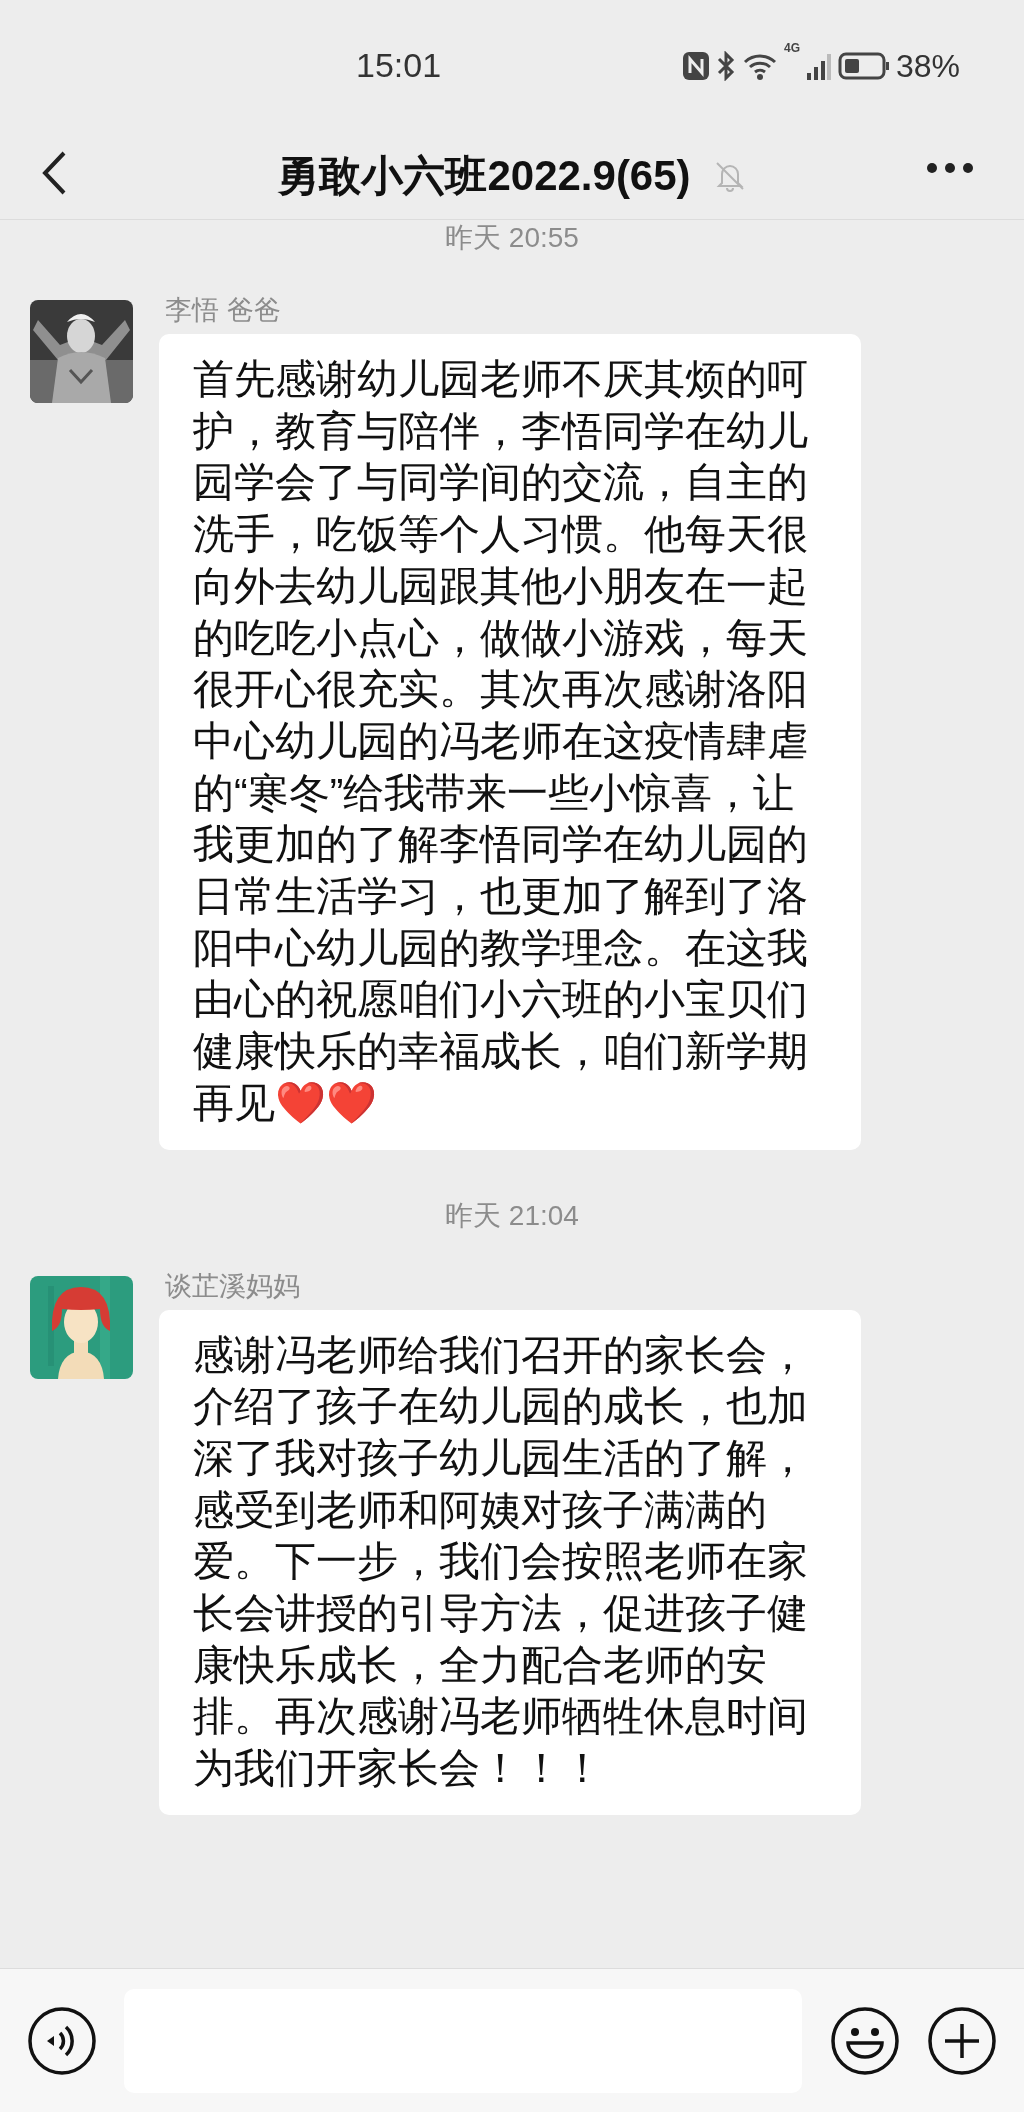  I want to click on battery-icon, so click(864, 66).